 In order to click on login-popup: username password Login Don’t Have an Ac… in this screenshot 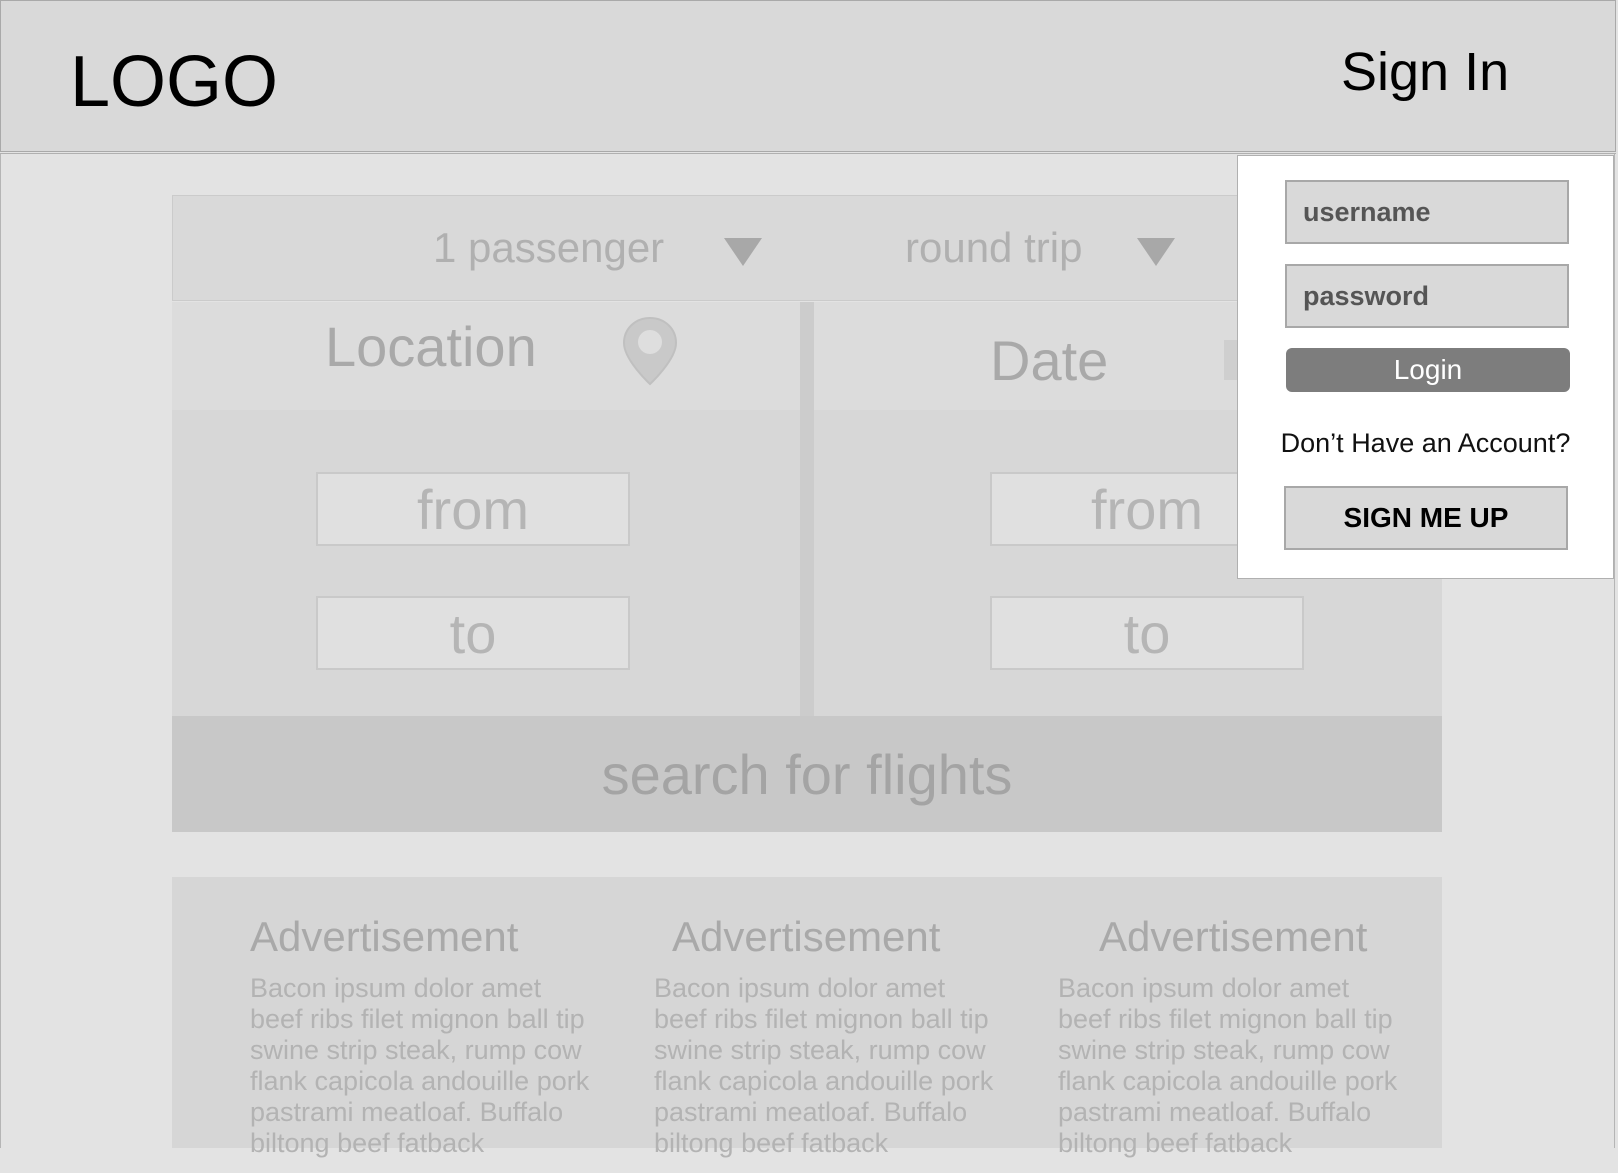, I will do `click(1425, 367)`.